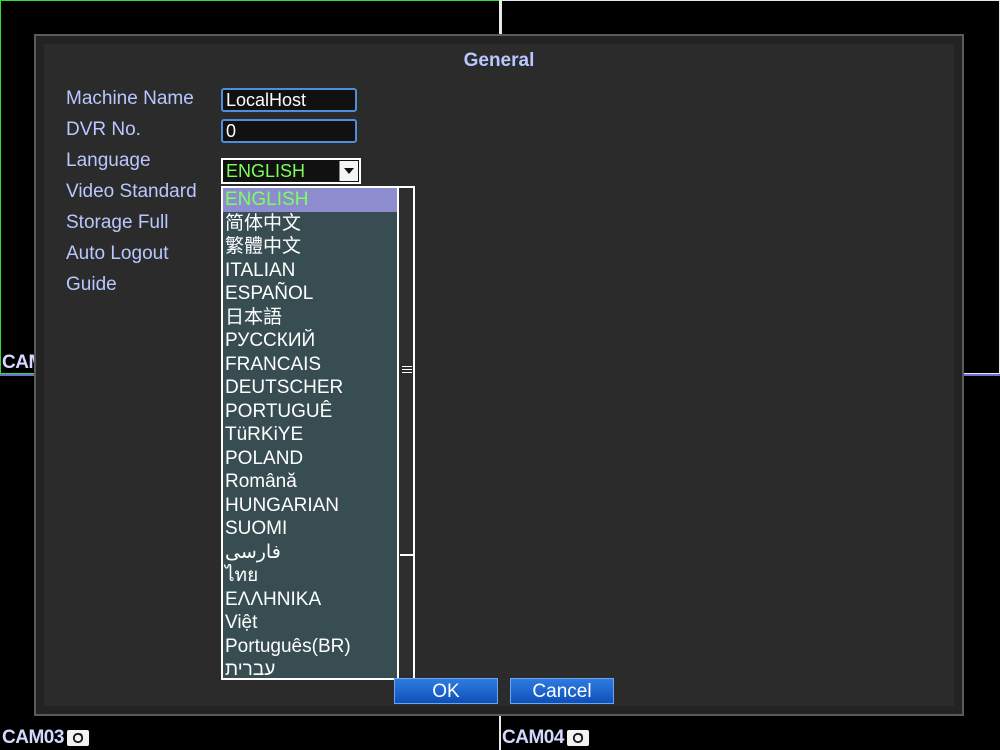 This screenshot has width=1000, height=750. Describe the element at coordinates (310, 271) in the screenshot. I see `language-option: ITALIAN` at that location.